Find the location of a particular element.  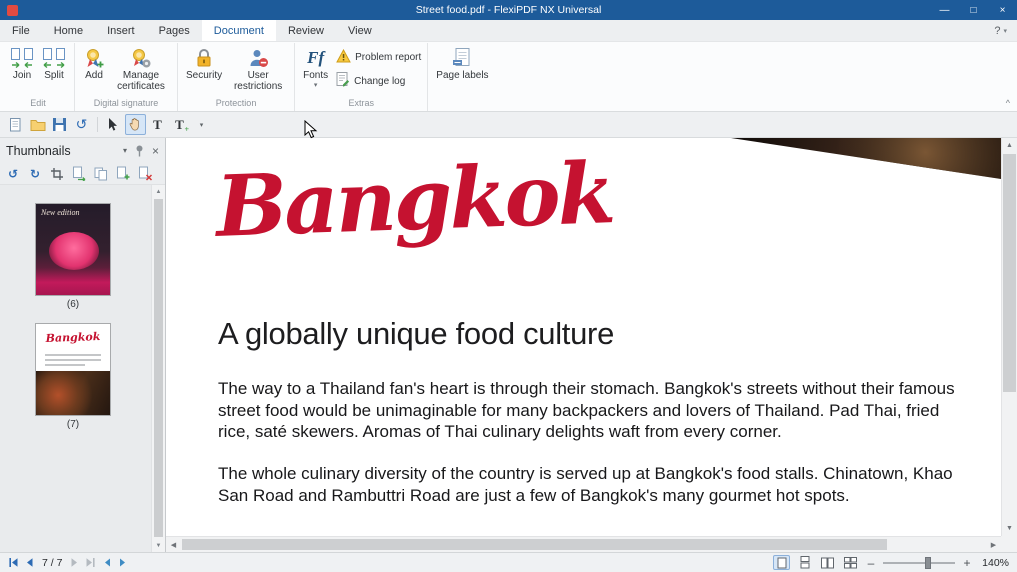

security-button: Security is located at coordinates (204, 62).